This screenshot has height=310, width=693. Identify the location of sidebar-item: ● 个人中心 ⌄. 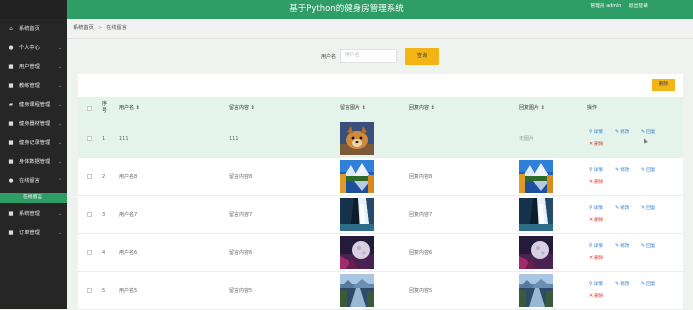
(33, 48).